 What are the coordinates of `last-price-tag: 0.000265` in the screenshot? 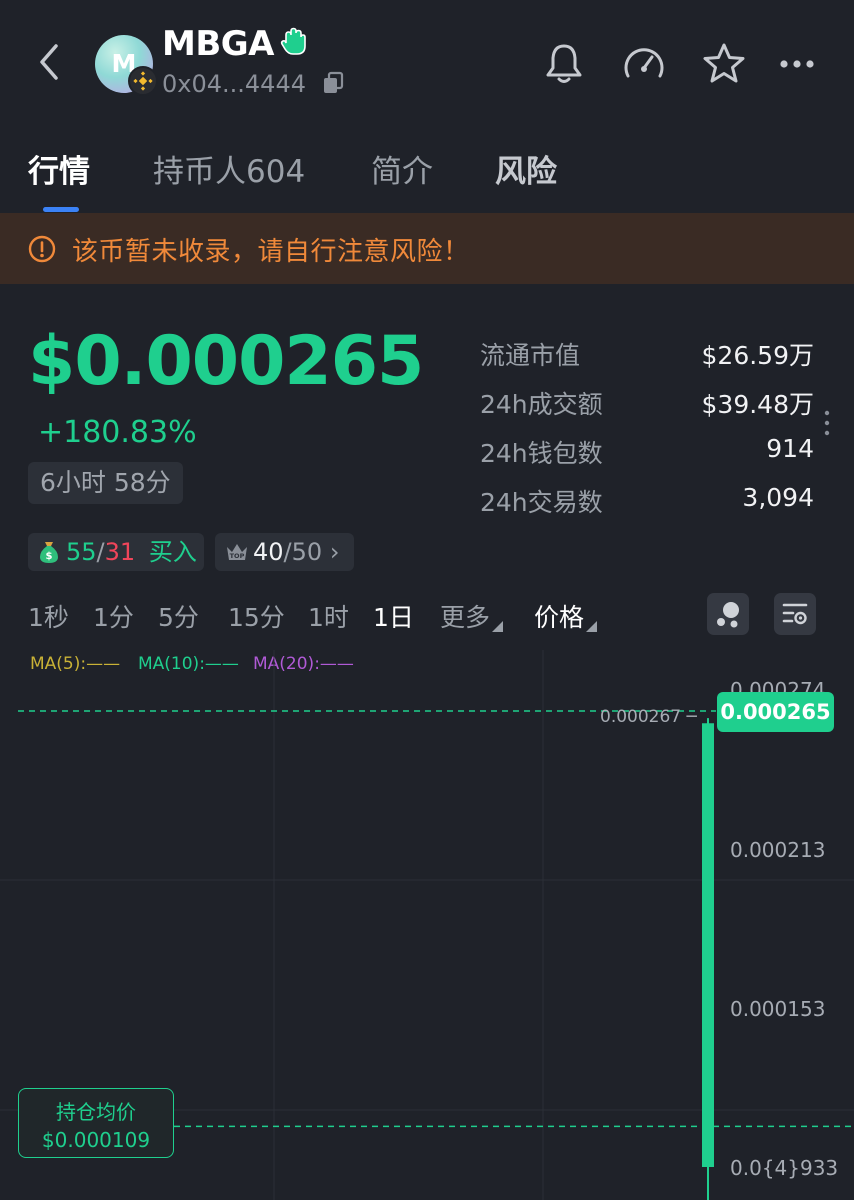 It's located at (775, 712).